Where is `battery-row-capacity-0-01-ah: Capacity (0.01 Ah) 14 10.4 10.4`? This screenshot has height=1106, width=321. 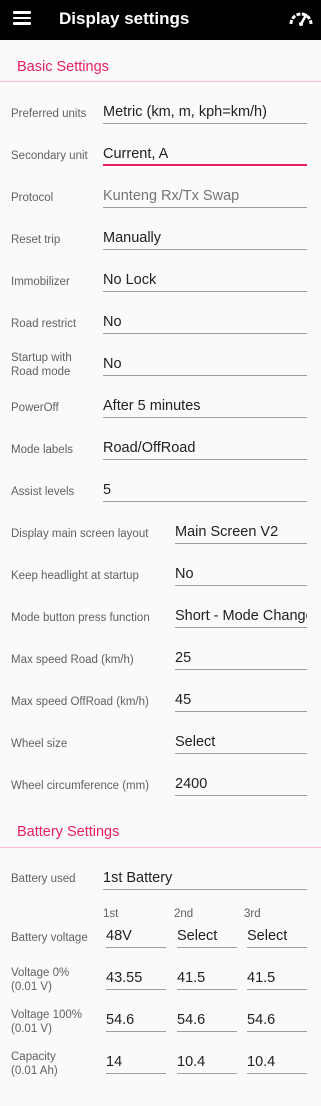 battery-row-capacity-0-01-ah: Capacity (0.01 Ah) 14 10.4 10.4 is located at coordinates (160, 1064).